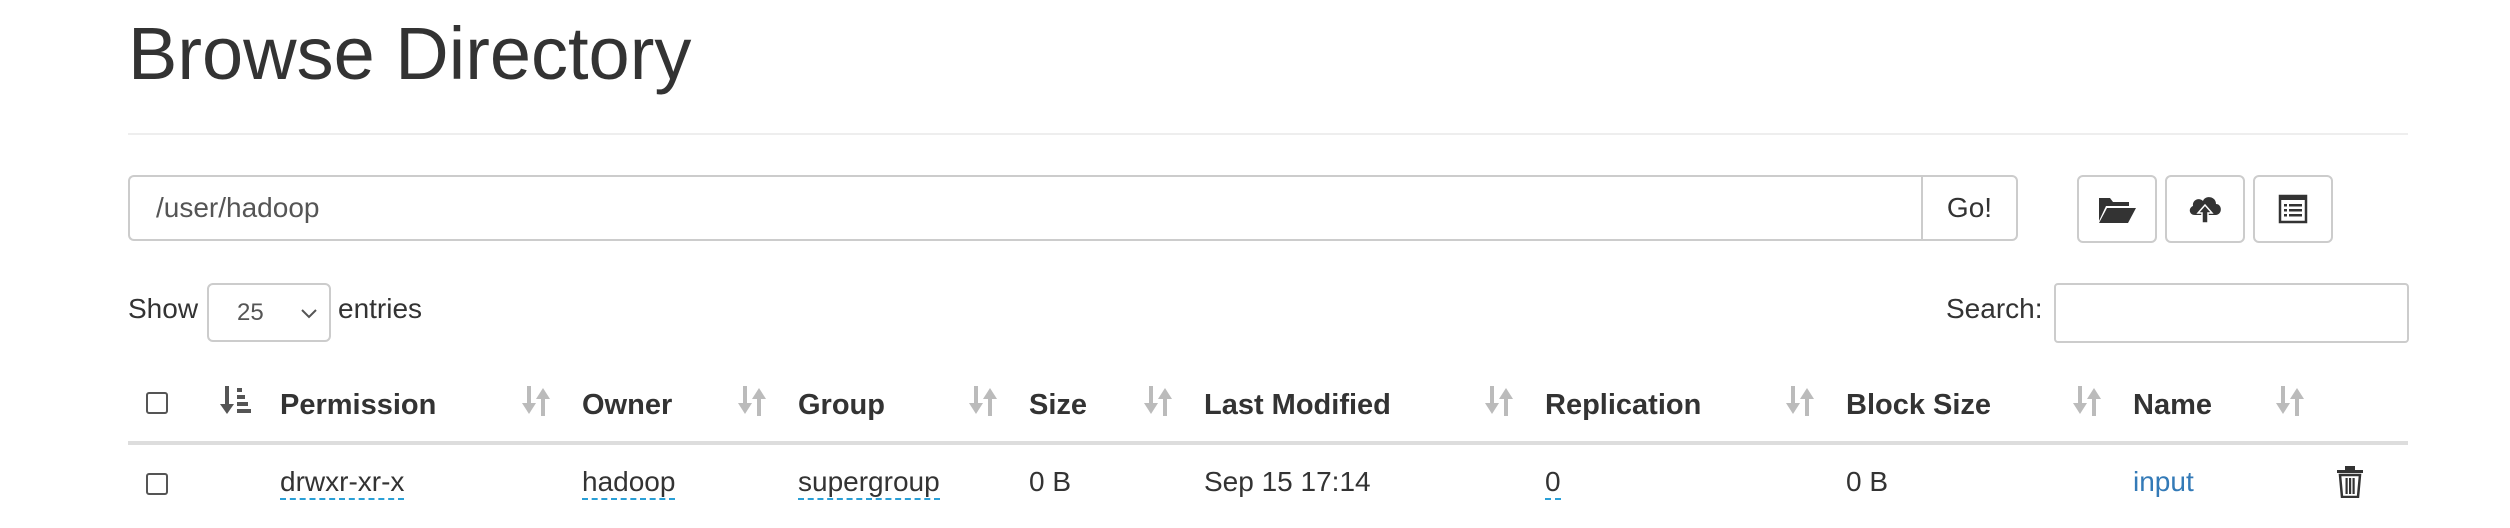  I want to click on sort-ascending-icon, so click(235, 401).